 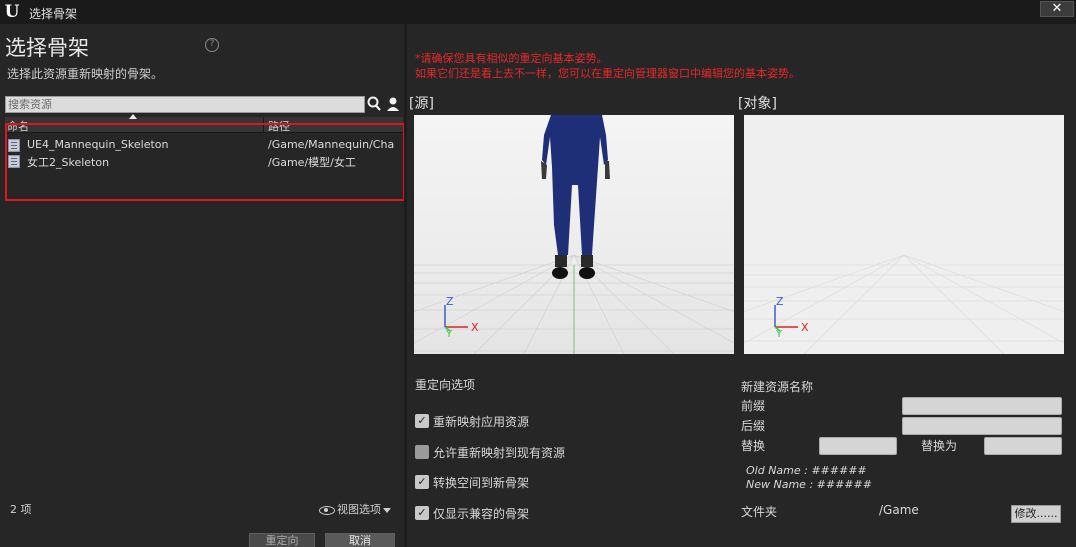 I want to click on prefix-input, so click(x=982, y=406).